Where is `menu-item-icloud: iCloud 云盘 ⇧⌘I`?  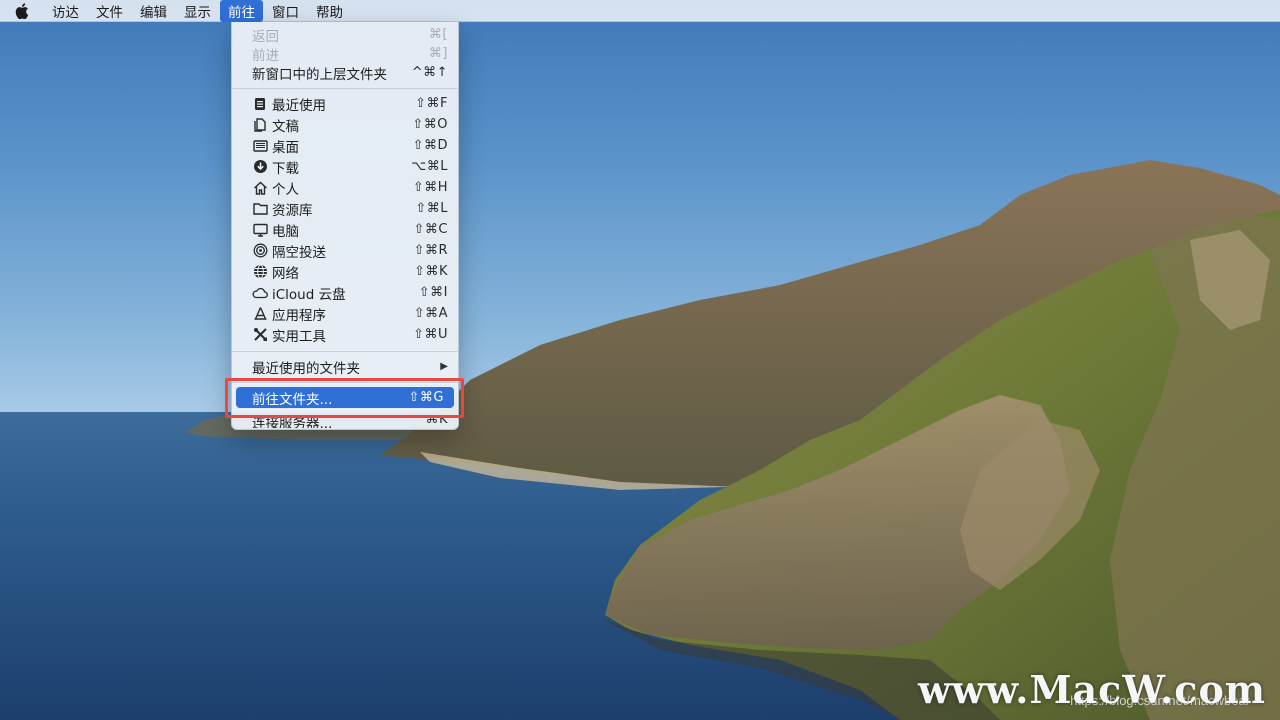
menu-item-icloud: iCloud 云盘 ⇧⌘I is located at coordinates (345, 292).